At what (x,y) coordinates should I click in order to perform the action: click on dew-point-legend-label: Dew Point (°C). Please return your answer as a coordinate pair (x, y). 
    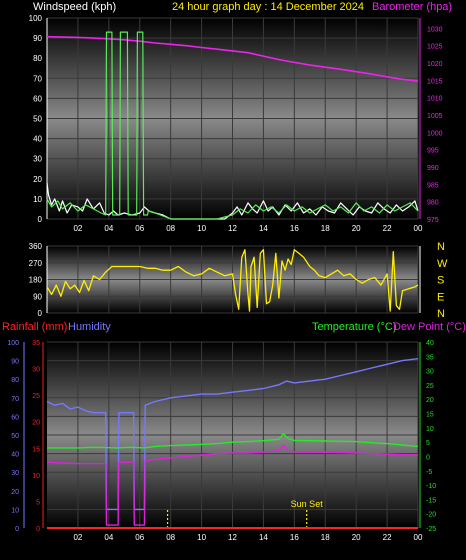
    Looking at the image, I should click on (429, 327).